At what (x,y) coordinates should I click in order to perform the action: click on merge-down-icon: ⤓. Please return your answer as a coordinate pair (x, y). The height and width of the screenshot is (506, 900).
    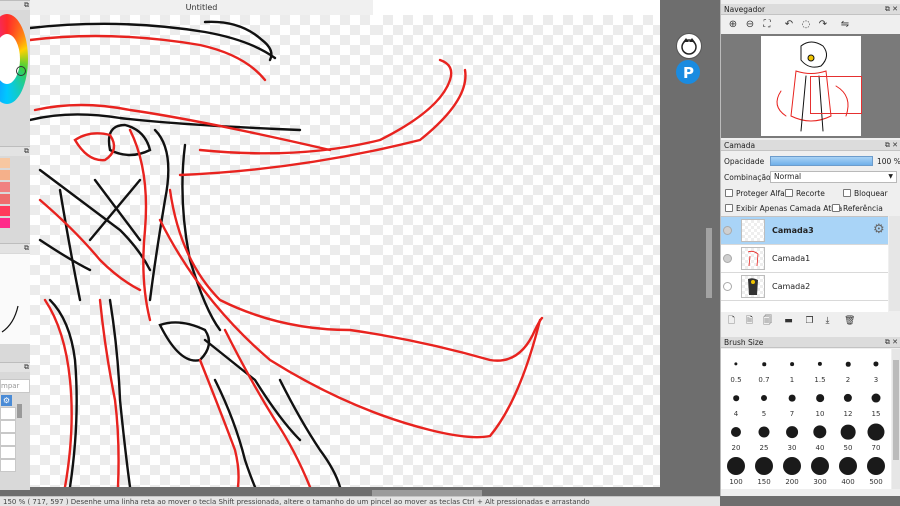
    Looking at the image, I should click on (827, 321).